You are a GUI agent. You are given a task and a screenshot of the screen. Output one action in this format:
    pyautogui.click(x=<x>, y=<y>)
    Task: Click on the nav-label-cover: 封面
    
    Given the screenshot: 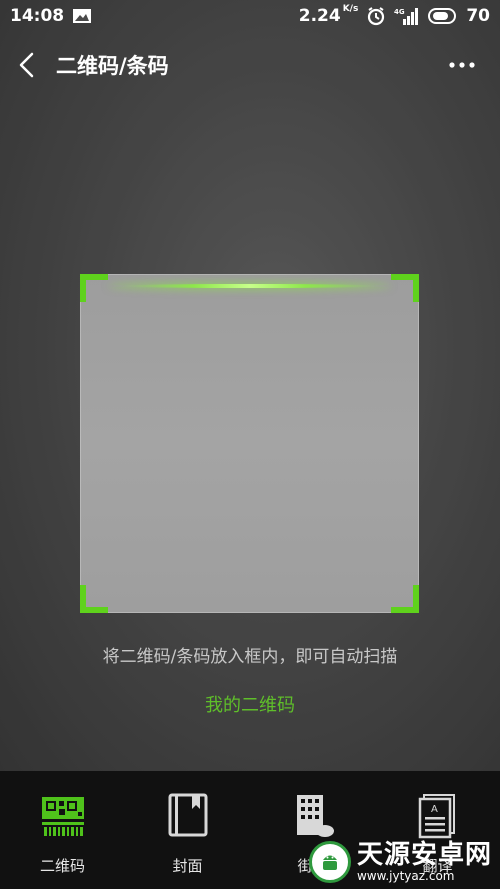 What is the action you would take?
    pyautogui.click(x=187, y=866)
    